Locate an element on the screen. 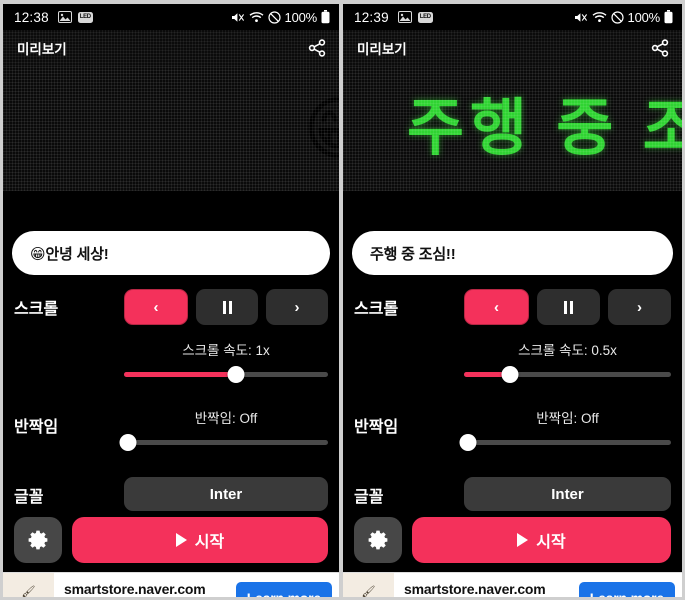 The height and width of the screenshot is (600, 685). slider-fill is located at coordinates (180, 374).